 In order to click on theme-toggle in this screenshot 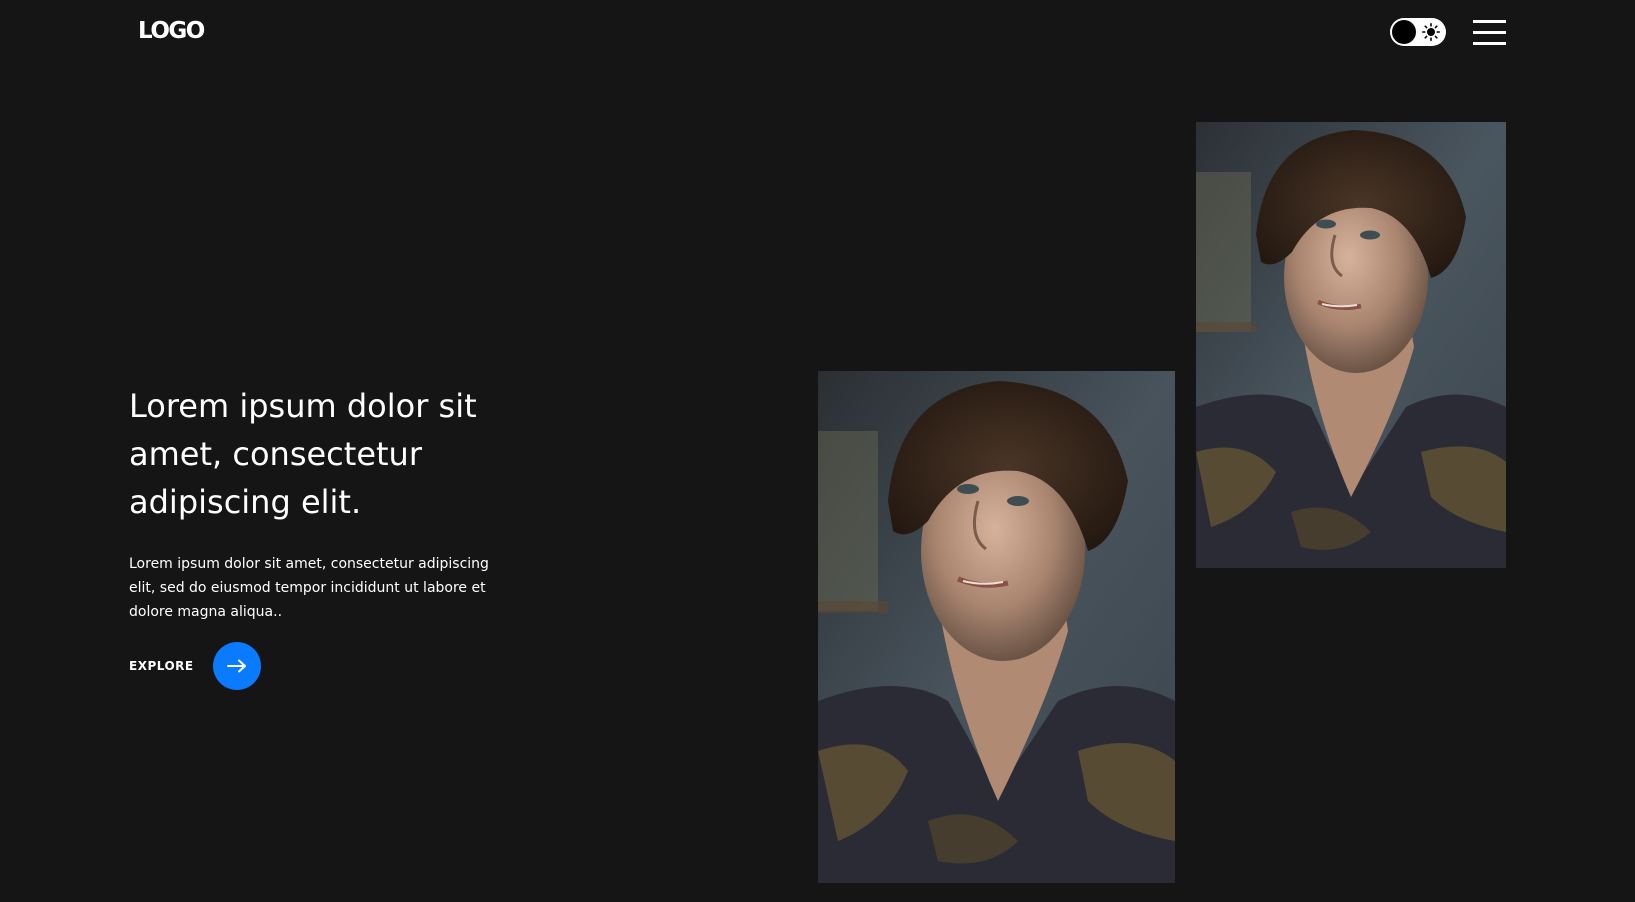, I will do `click(1418, 32)`.